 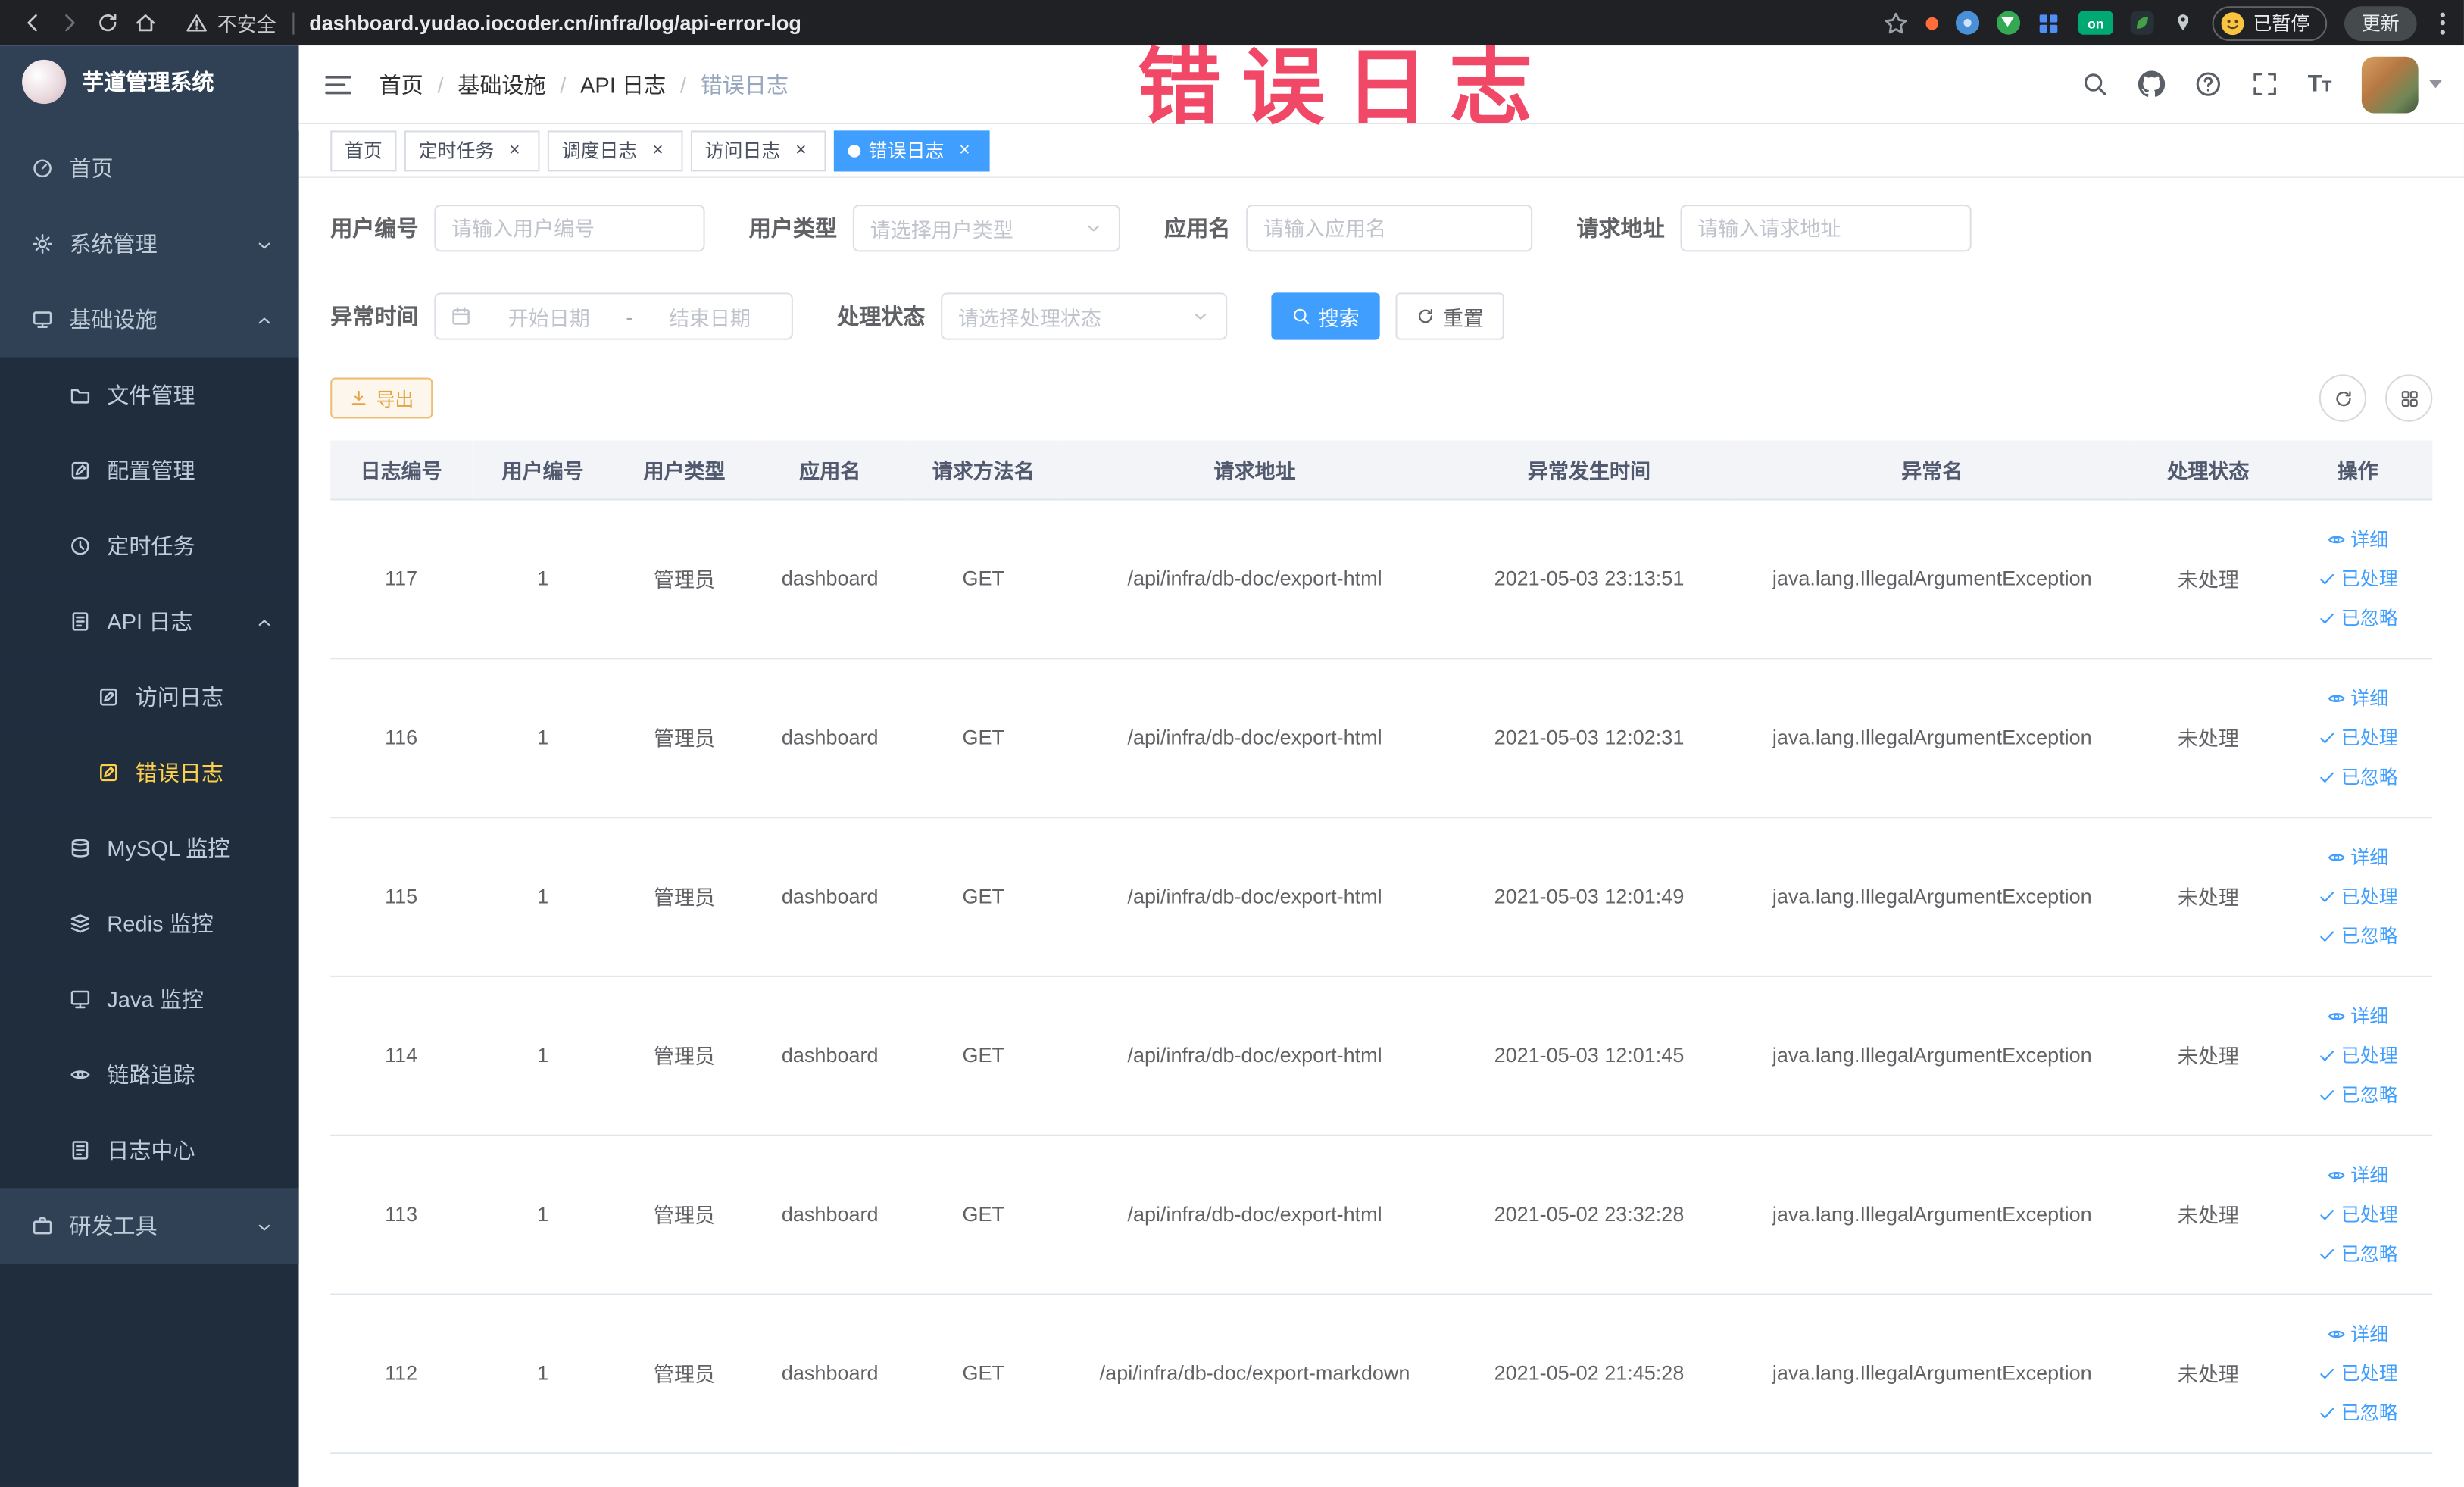 What do you see at coordinates (107, 23) in the screenshot?
I see `reload-icon` at bounding box center [107, 23].